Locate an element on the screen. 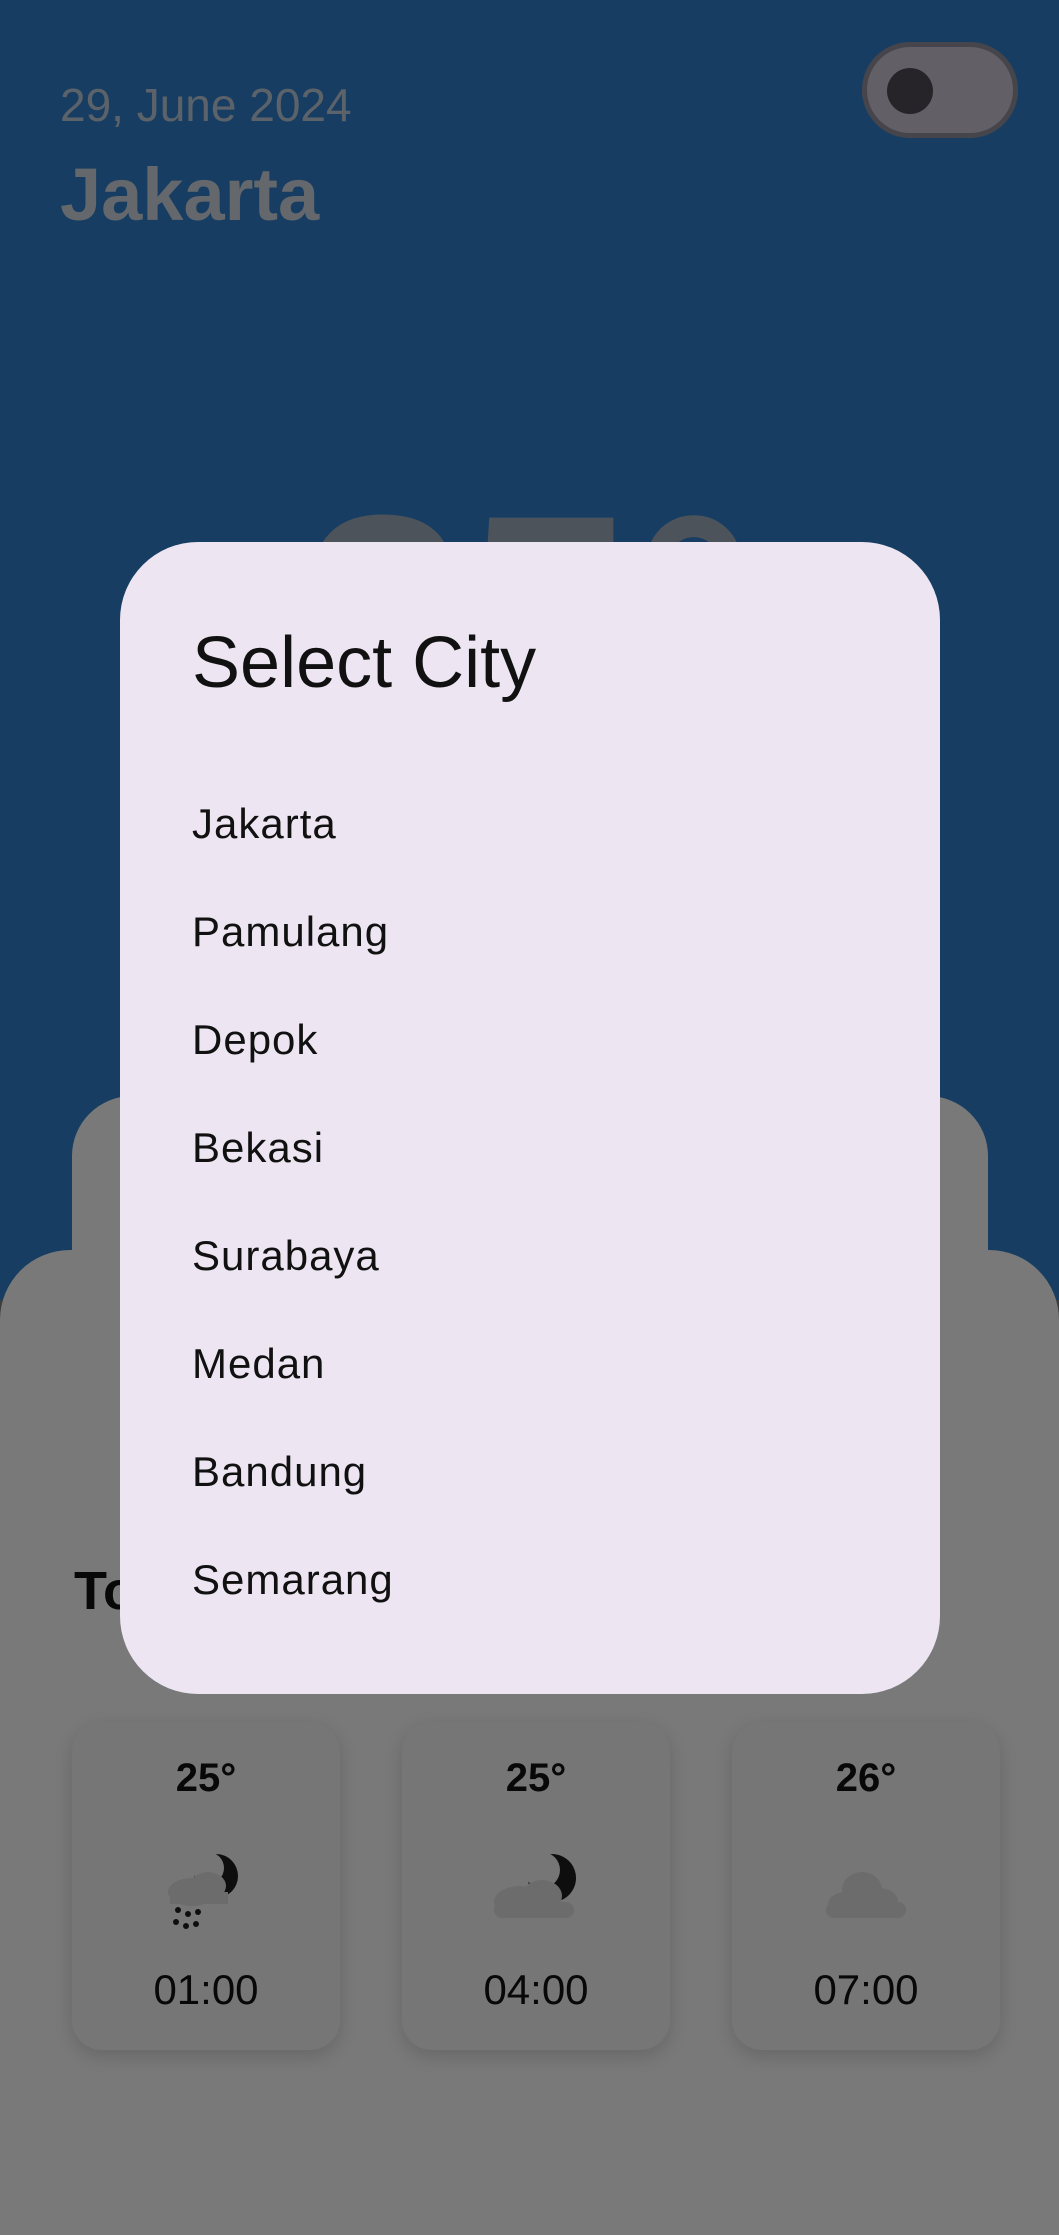 This screenshot has height=2235, width=1059. city-option-depok: Depok is located at coordinates (530, 1040).